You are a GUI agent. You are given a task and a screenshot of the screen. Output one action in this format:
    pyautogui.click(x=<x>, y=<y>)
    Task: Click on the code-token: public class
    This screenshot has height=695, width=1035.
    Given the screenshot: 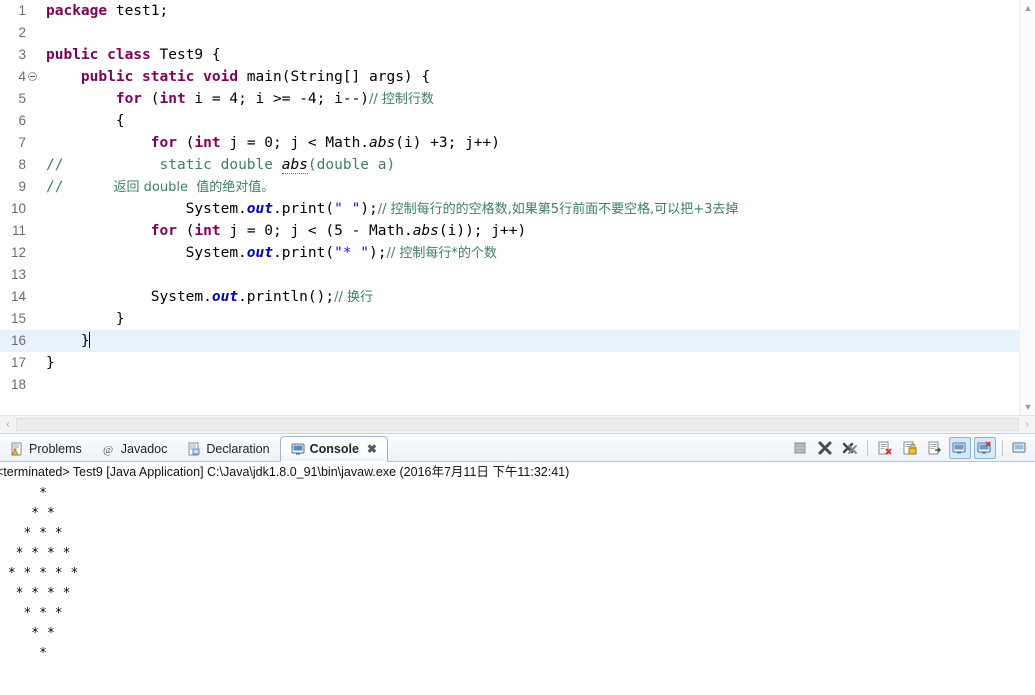 What is the action you would take?
    pyautogui.click(x=103, y=55)
    